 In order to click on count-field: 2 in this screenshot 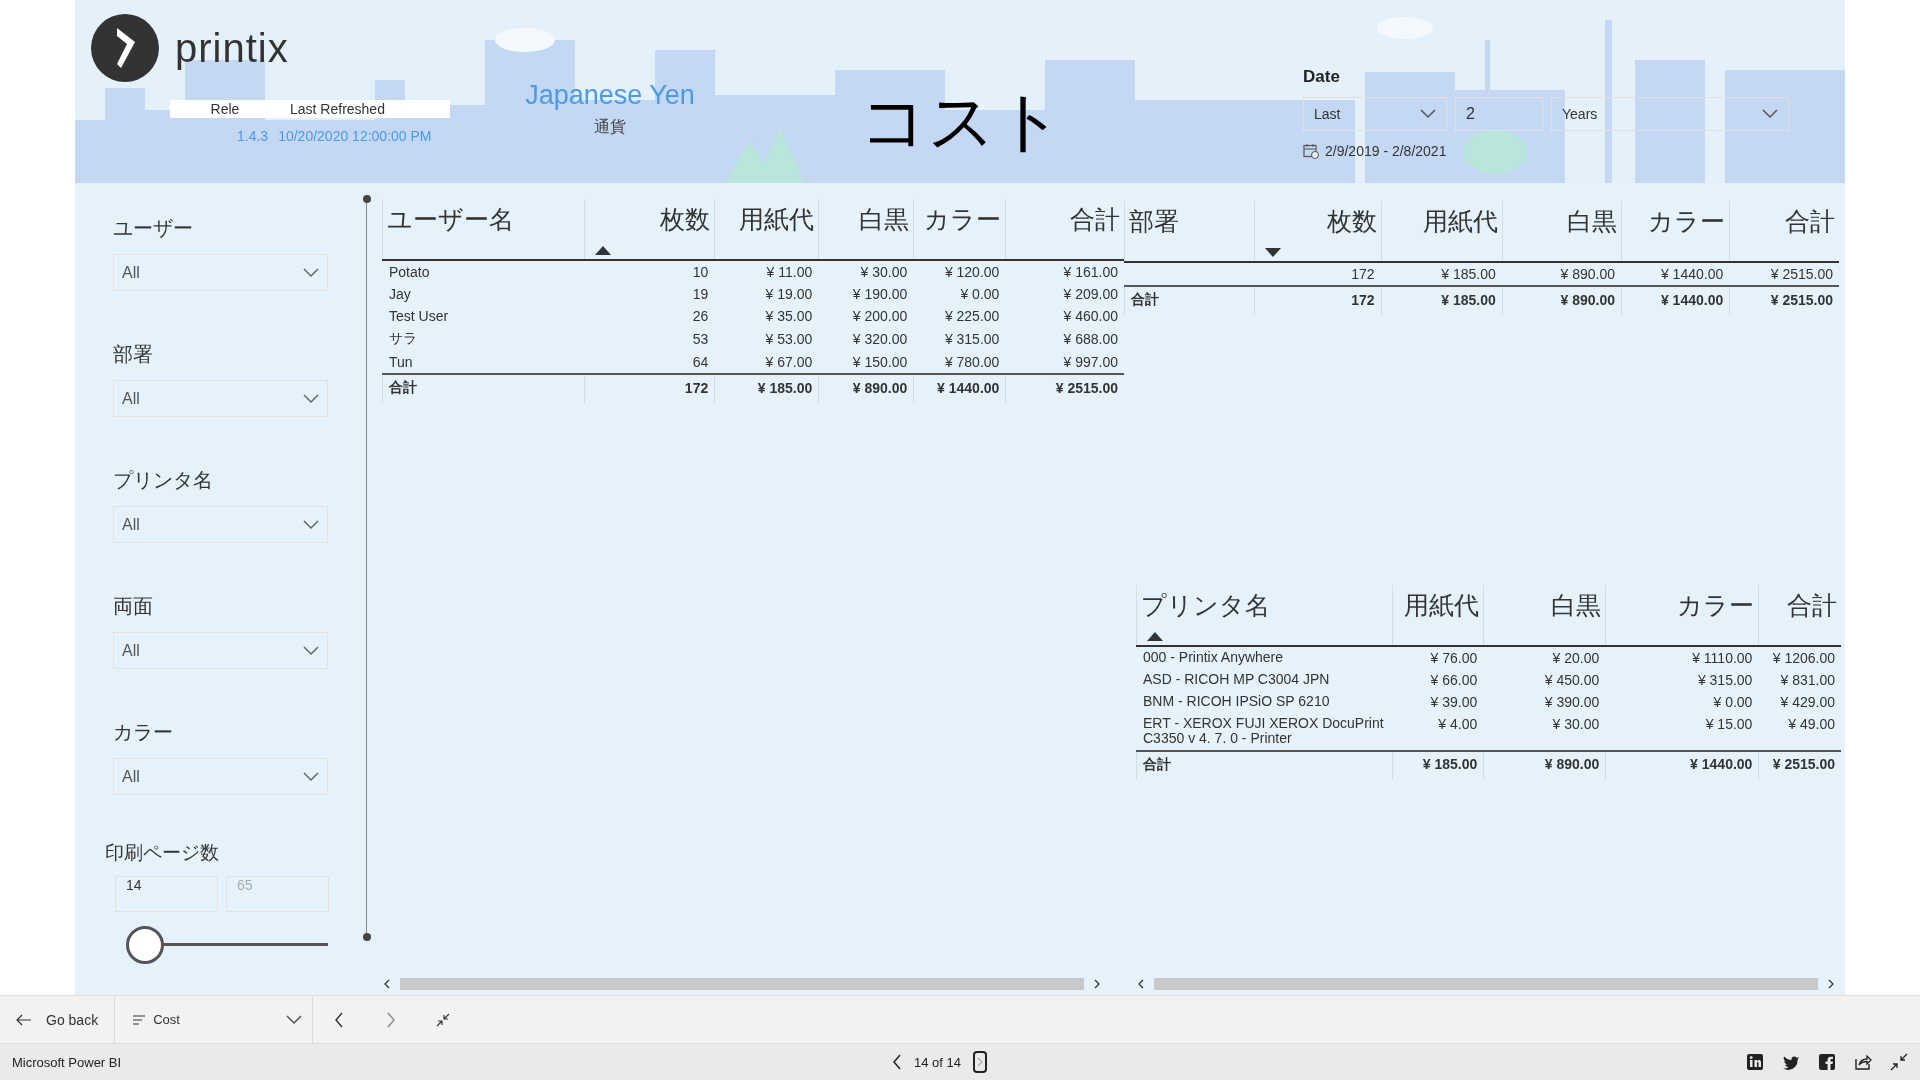, I will do `click(1499, 114)`.